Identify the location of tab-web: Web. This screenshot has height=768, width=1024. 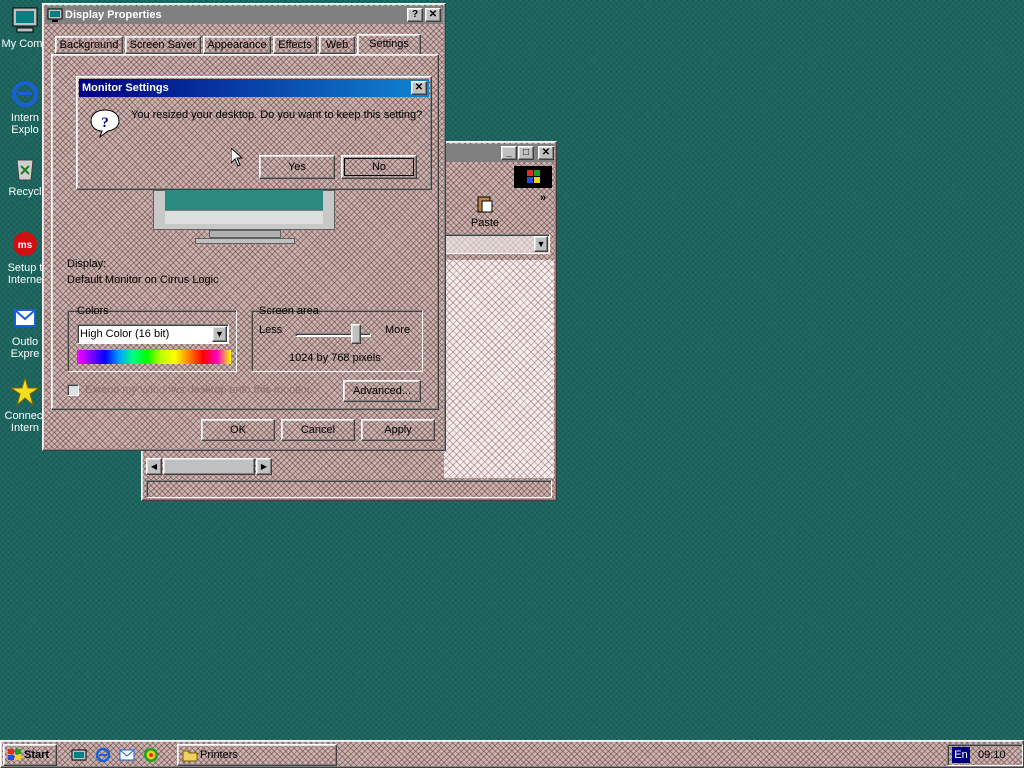
(337, 45).